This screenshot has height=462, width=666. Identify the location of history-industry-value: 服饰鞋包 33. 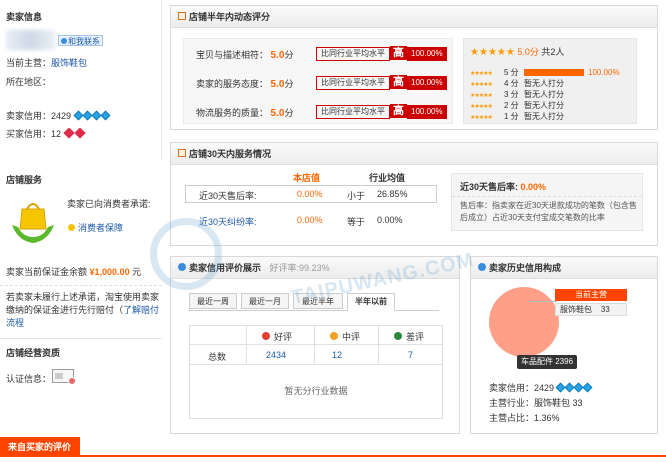
(558, 403).